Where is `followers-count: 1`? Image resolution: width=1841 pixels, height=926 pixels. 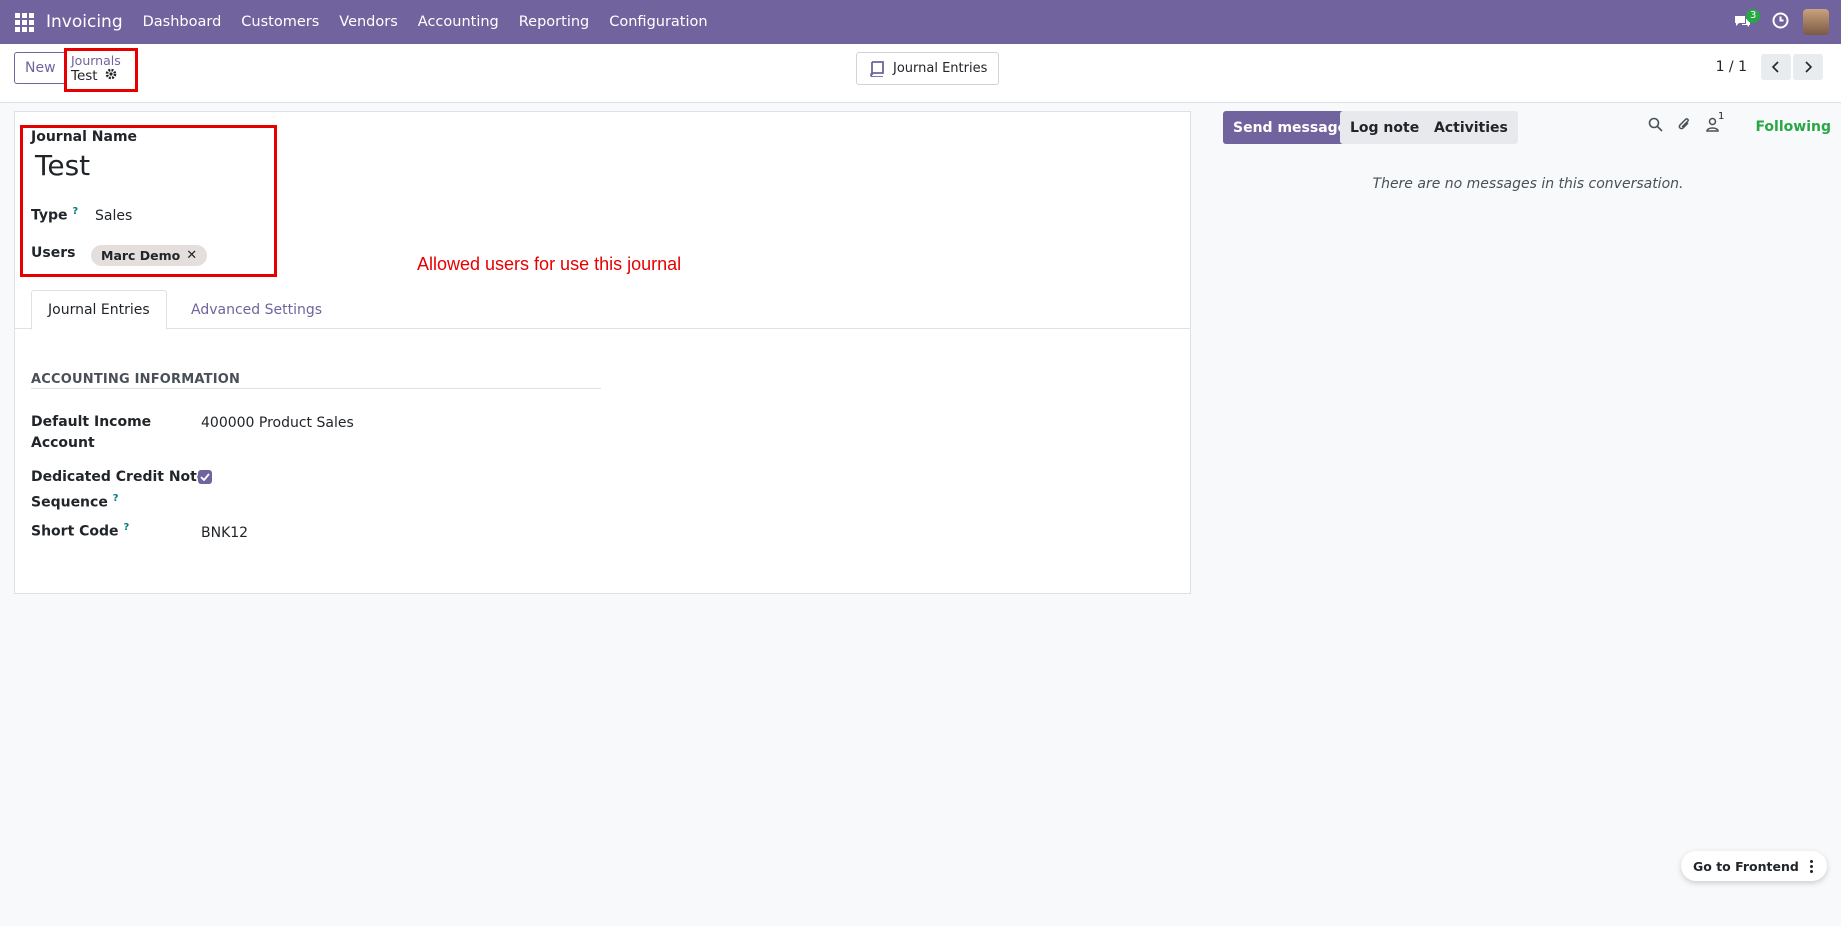 followers-count: 1 is located at coordinates (1721, 116).